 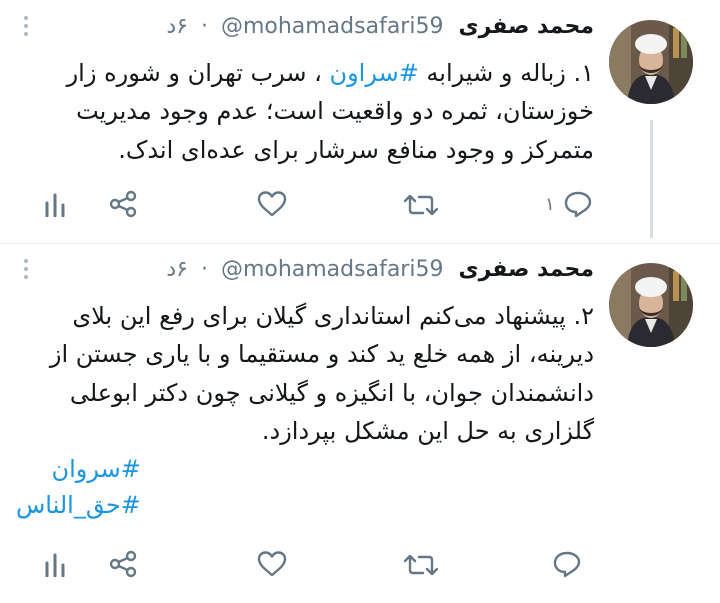 What do you see at coordinates (550, 204) in the screenshot?
I see `reply-count: ۱` at bounding box center [550, 204].